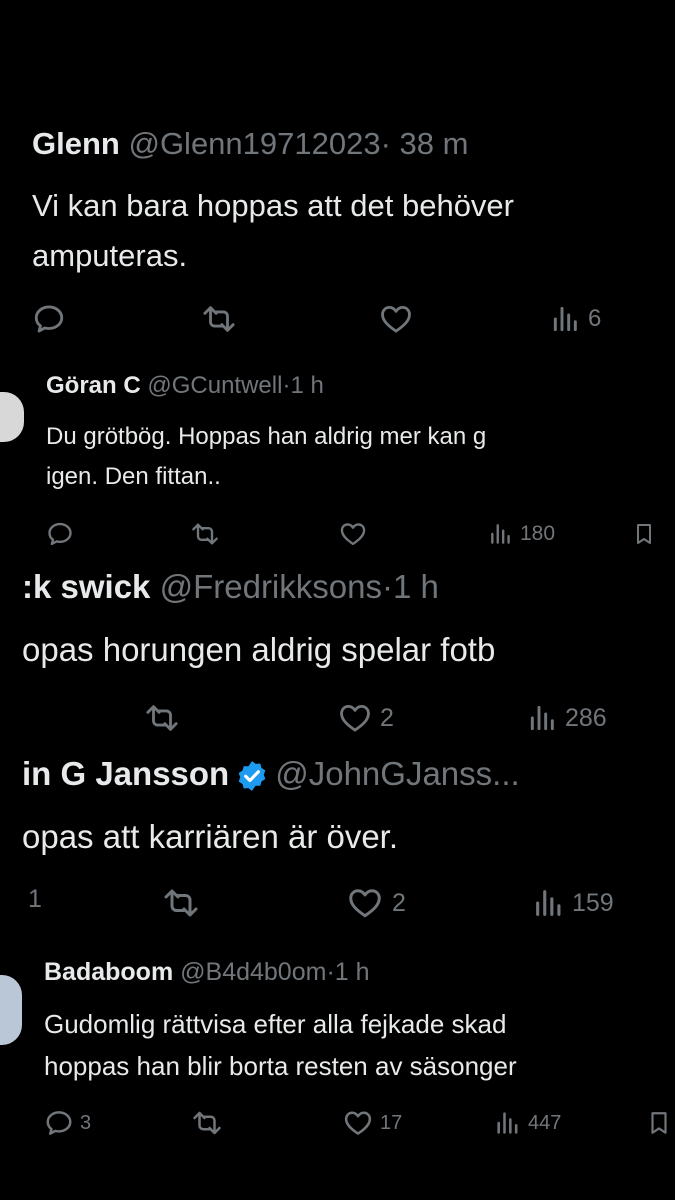 The image size is (675, 1200). What do you see at coordinates (271, 586) in the screenshot?
I see `author-handle: @Fredrikksons` at bounding box center [271, 586].